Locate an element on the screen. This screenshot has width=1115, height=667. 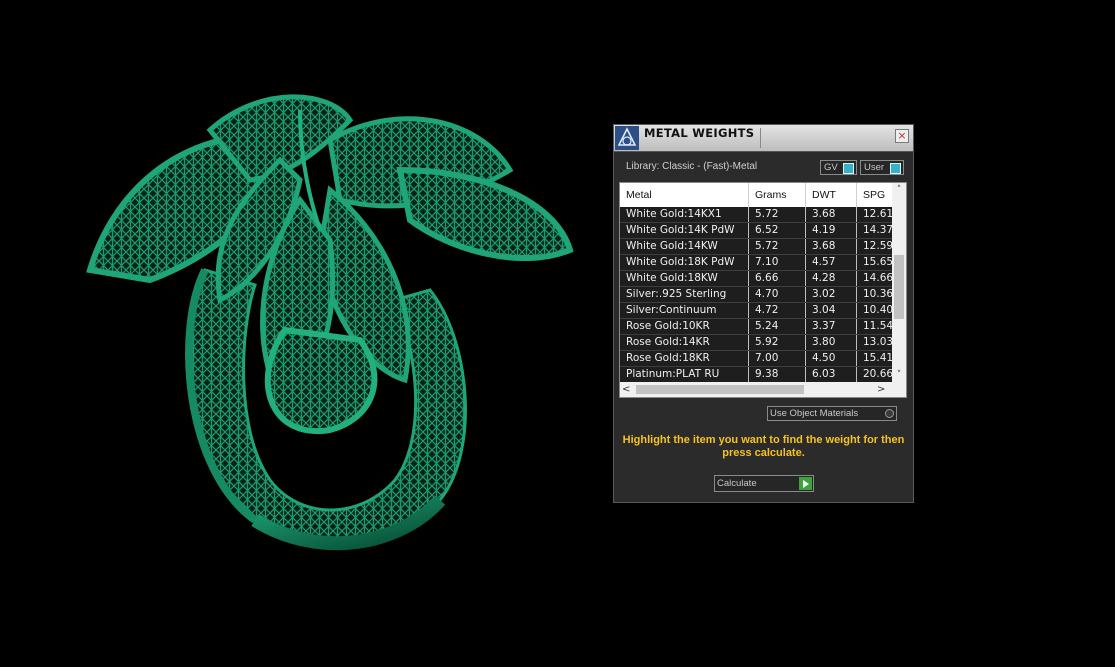
metal-cell: Silver:Continuum is located at coordinates (684, 310).